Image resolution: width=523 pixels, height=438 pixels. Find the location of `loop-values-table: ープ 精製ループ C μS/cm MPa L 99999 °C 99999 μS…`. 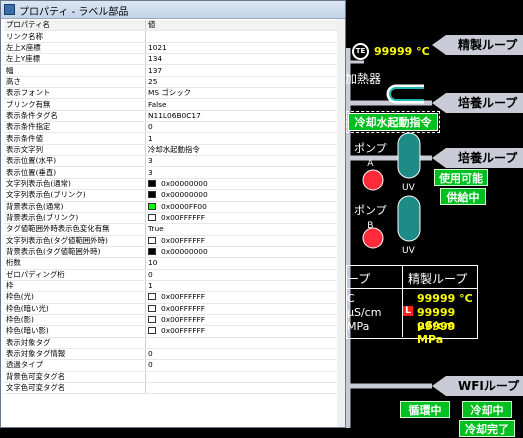

loop-values-table: ープ 精製ループ C μS/cm MPa L 99999 °C 99999 μS… is located at coordinates (412, 305).